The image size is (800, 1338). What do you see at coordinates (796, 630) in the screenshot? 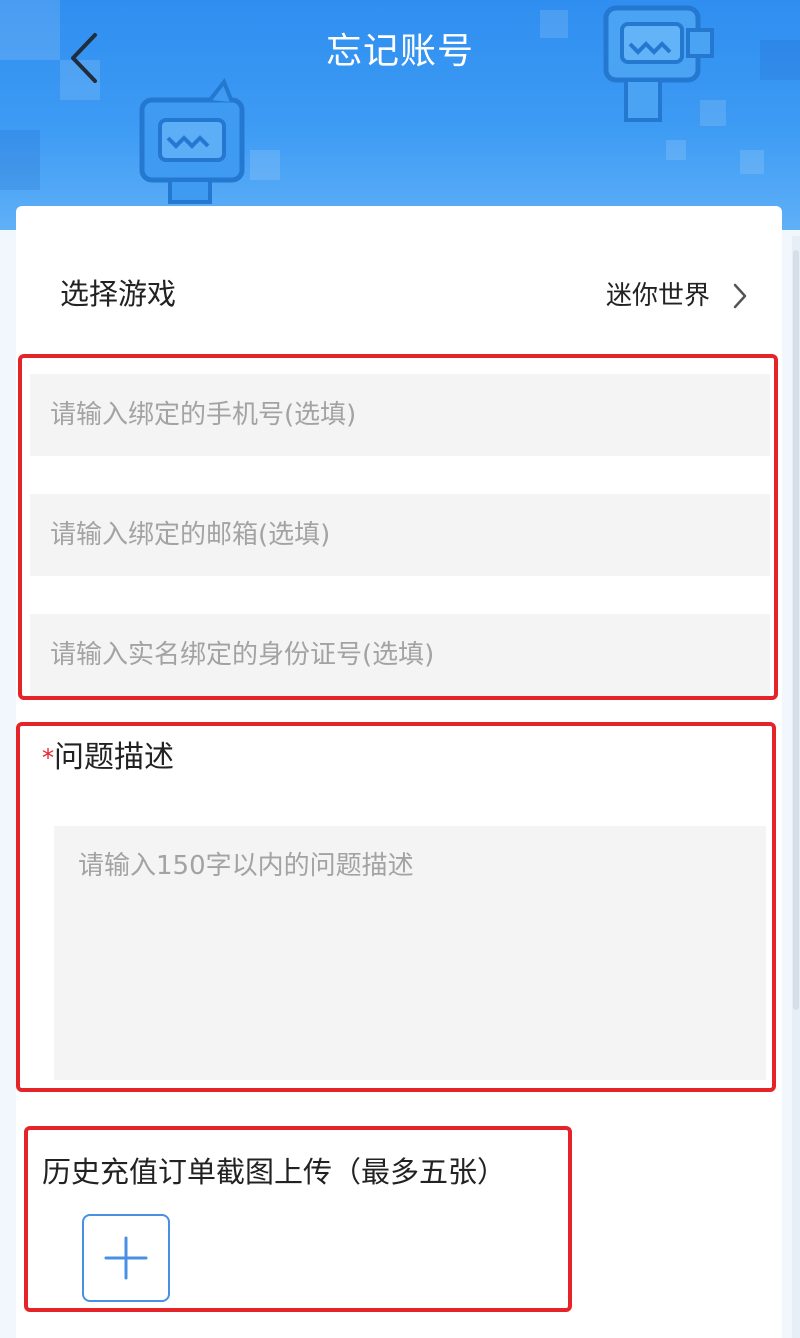
I see `scrollbar-thumb` at bounding box center [796, 630].